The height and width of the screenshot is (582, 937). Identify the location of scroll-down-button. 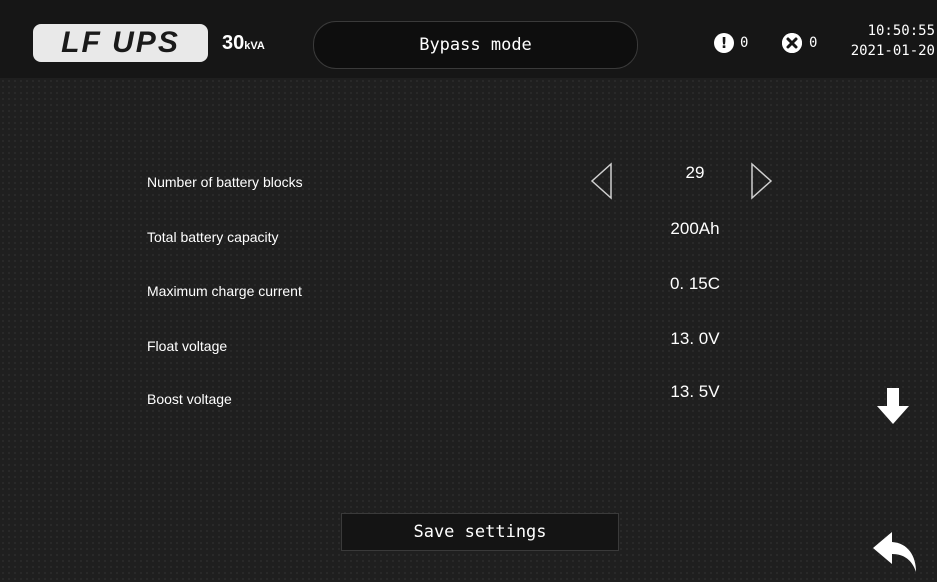
(893, 408).